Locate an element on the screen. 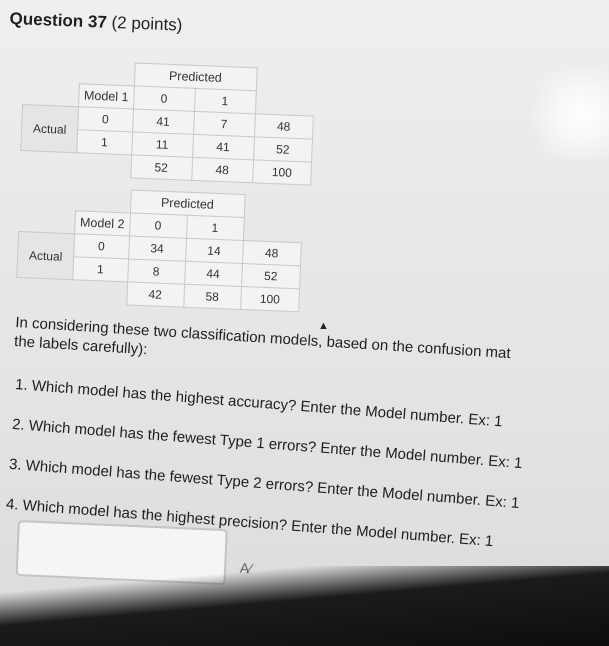 This screenshot has width=609, height=646. laptop-bezel is located at coordinates (304, 606).